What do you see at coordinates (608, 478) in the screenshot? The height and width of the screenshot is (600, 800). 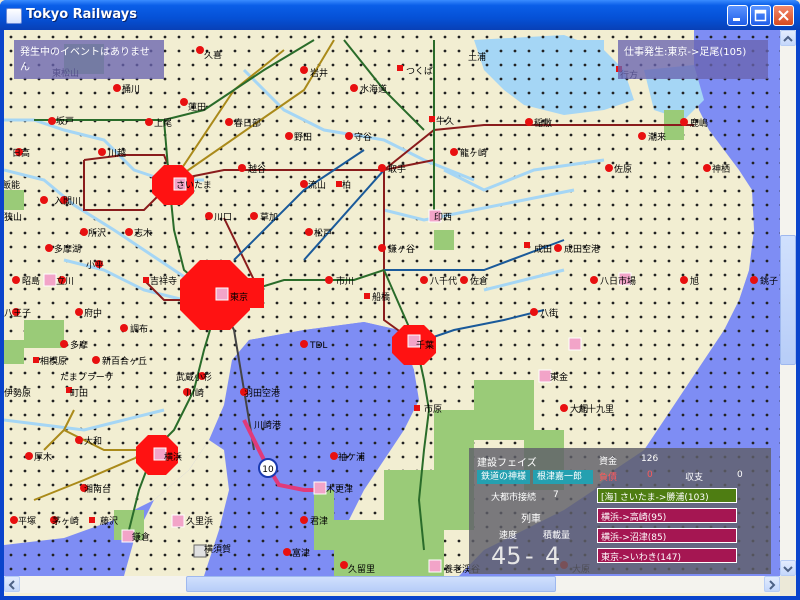 I see `debt-label: 負債` at bounding box center [608, 478].